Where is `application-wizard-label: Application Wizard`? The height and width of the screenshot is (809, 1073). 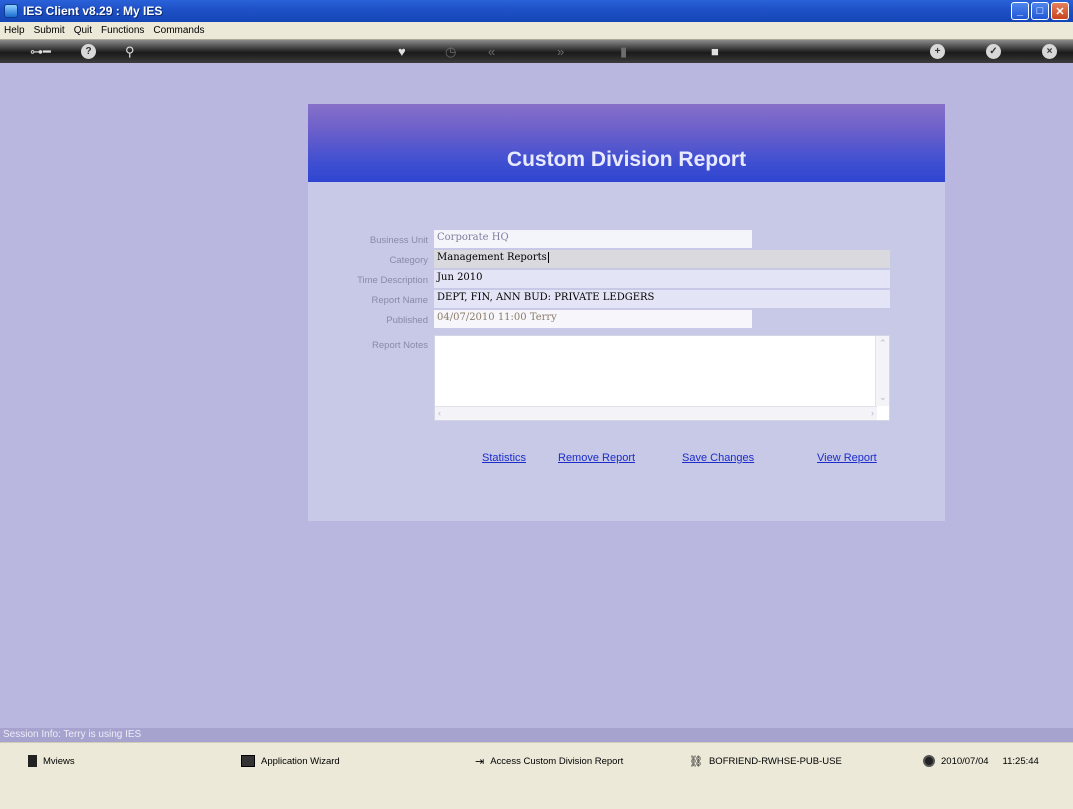 application-wizard-label: Application Wizard is located at coordinates (300, 761).